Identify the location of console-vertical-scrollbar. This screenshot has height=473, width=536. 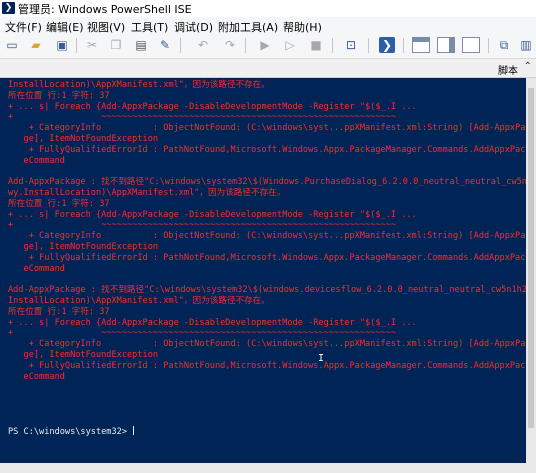
(531, 270).